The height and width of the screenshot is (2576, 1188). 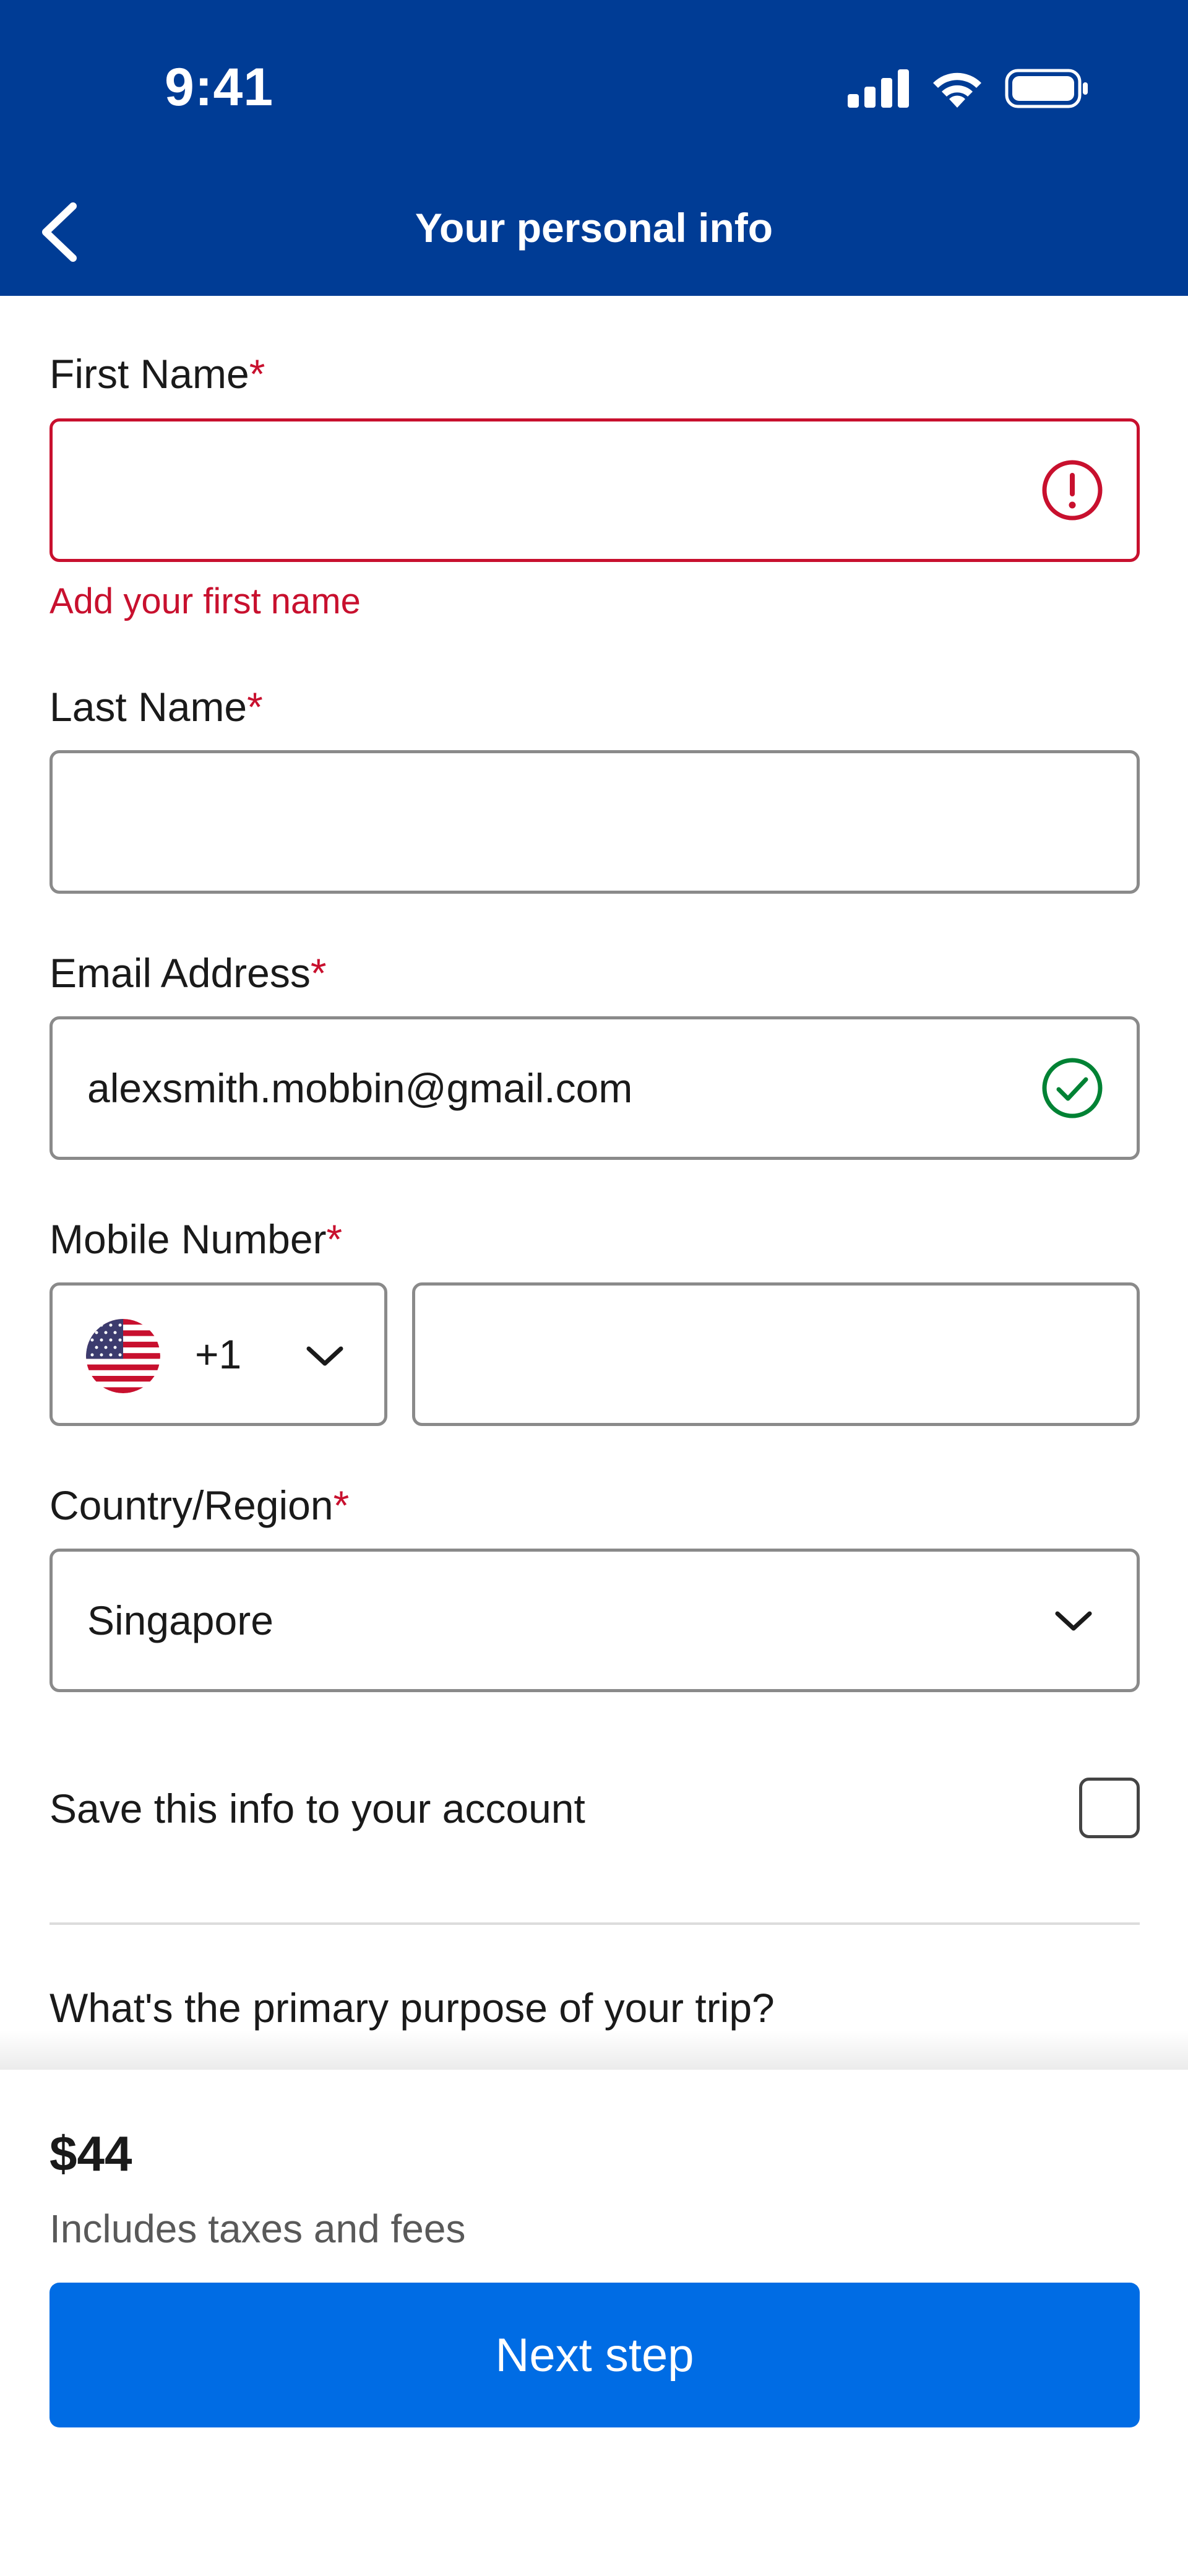 I want to click on last-name-label: Last Name*, so click(x=156, y=706).